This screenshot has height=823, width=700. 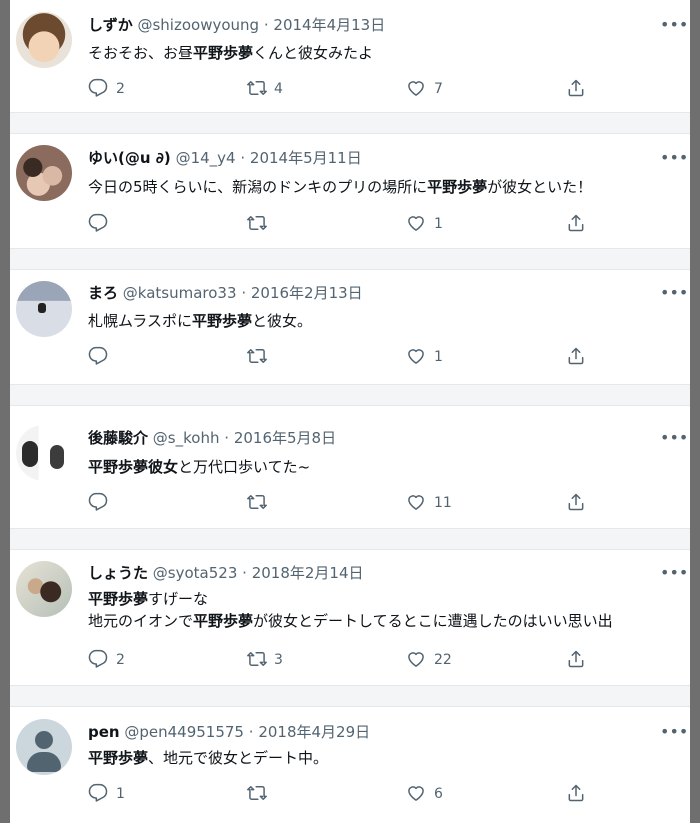 I want to click on tweet-text: 札幌ムラスポに平野歩夢と彼女。, so click(x=200, y=321).